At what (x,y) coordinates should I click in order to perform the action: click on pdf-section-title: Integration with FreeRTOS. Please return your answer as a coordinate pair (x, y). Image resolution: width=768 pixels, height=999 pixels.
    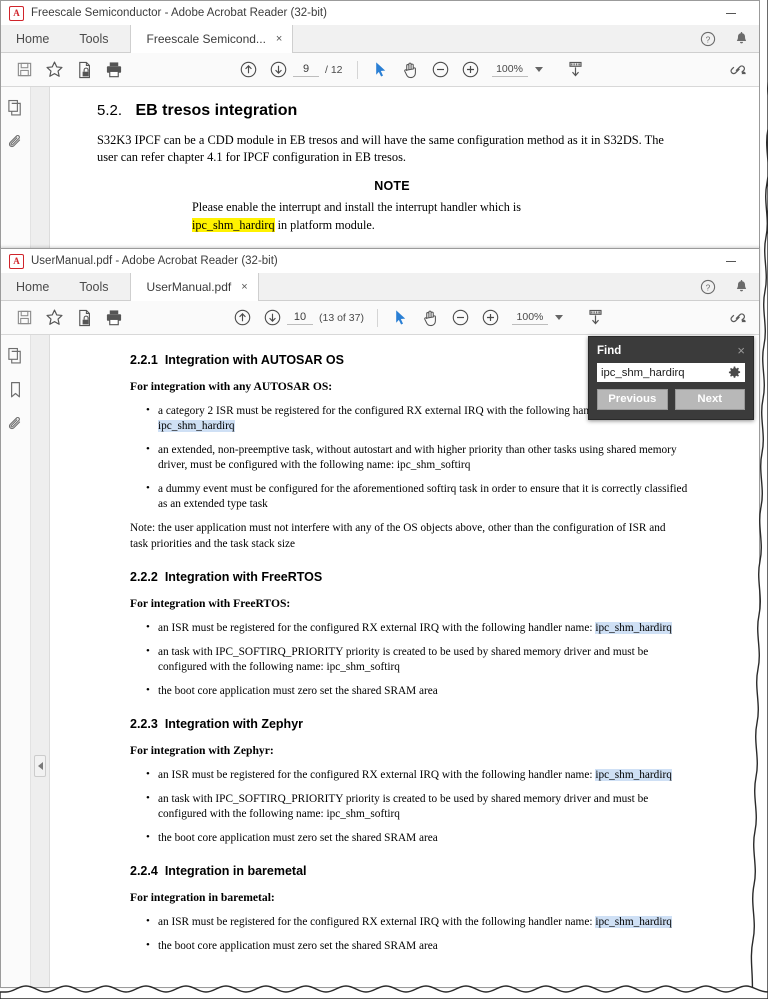
    Looking at the image, I should click on (243, 577).